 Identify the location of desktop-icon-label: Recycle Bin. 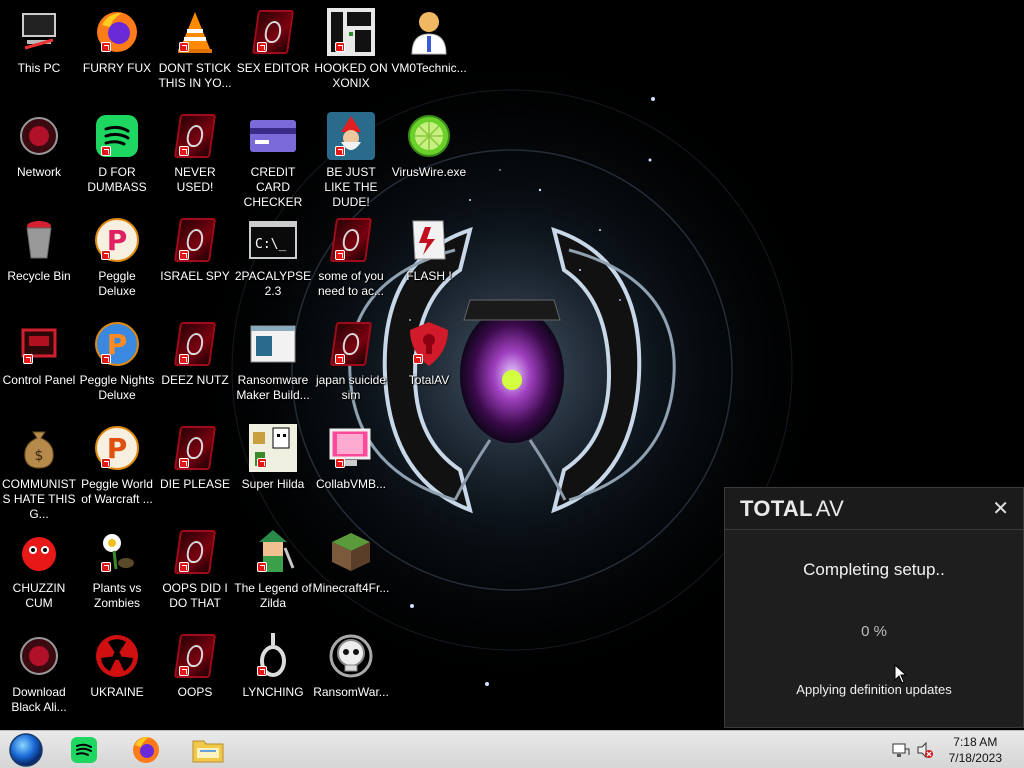
(39, 276).